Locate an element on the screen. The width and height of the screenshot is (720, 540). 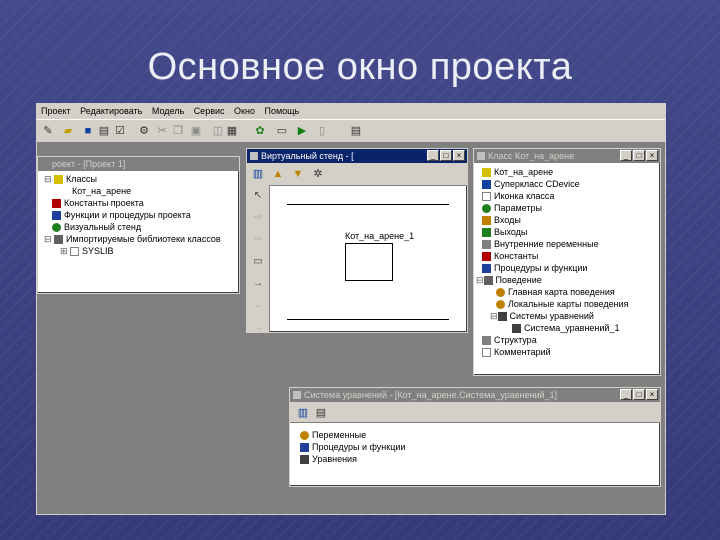
class-window-titlebar: Класс Кот_на_арене _ □ × is located at coordinates (567, 156).